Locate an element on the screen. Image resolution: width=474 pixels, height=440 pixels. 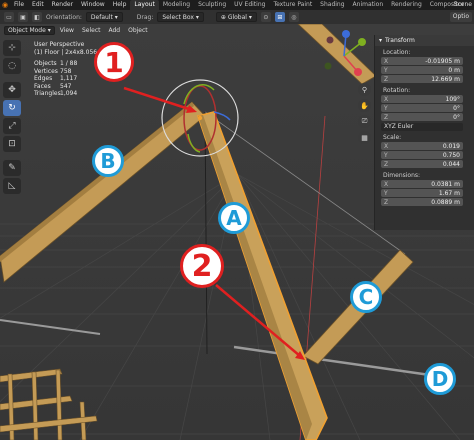
menu-object: Object is located at coordinates (138, 30).